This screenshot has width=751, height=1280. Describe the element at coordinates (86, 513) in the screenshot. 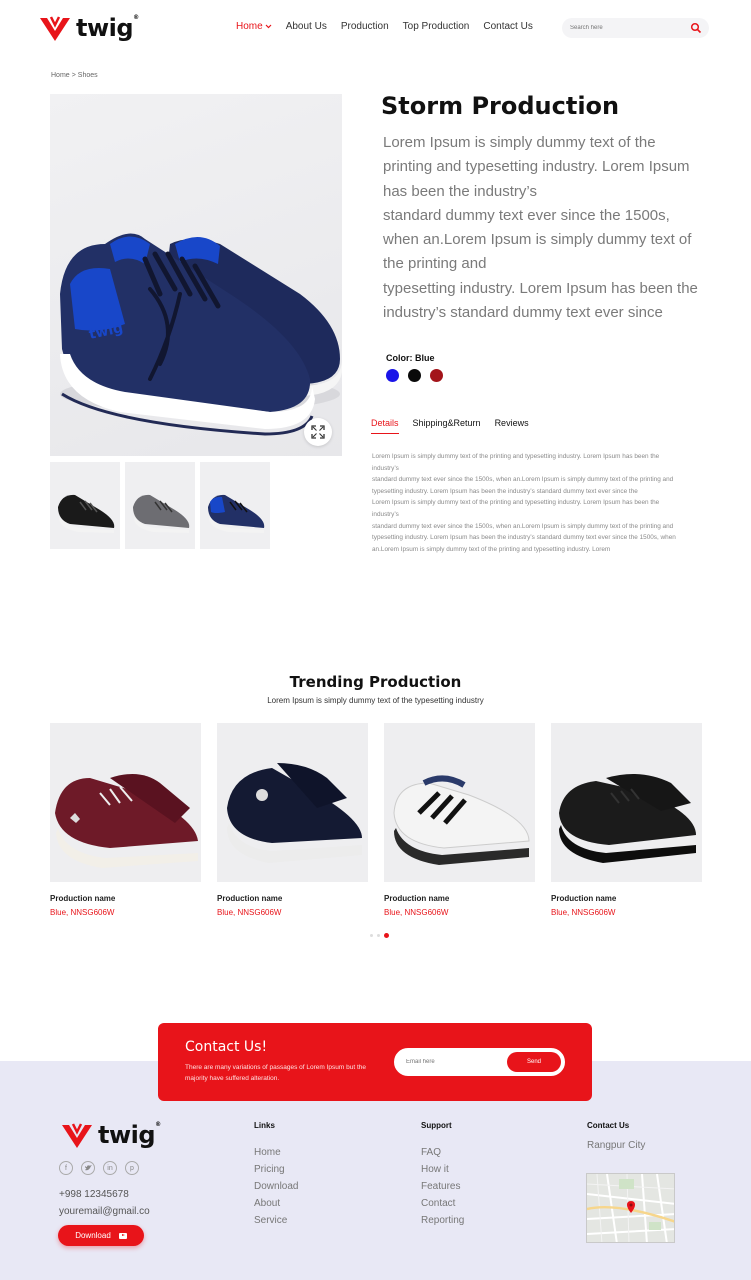

I see `black-sneaker-image` at that location.